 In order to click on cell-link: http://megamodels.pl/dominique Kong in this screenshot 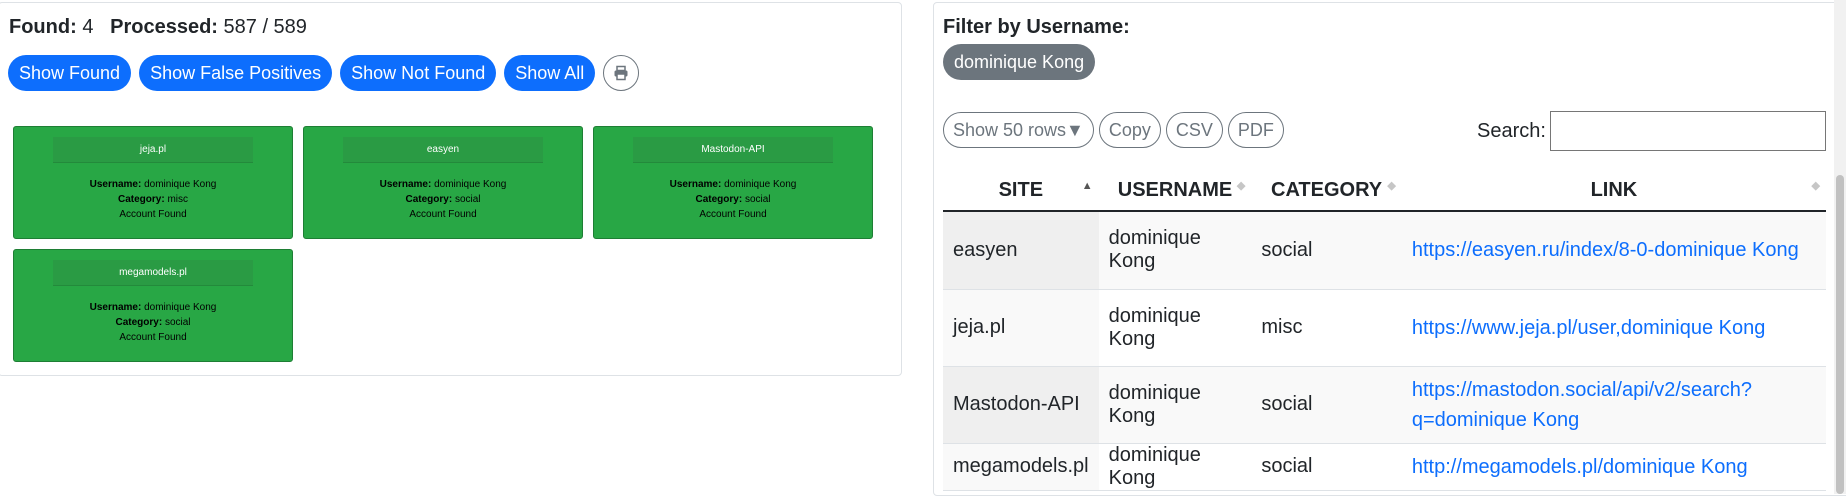, I will do `click(1580, 467)`.